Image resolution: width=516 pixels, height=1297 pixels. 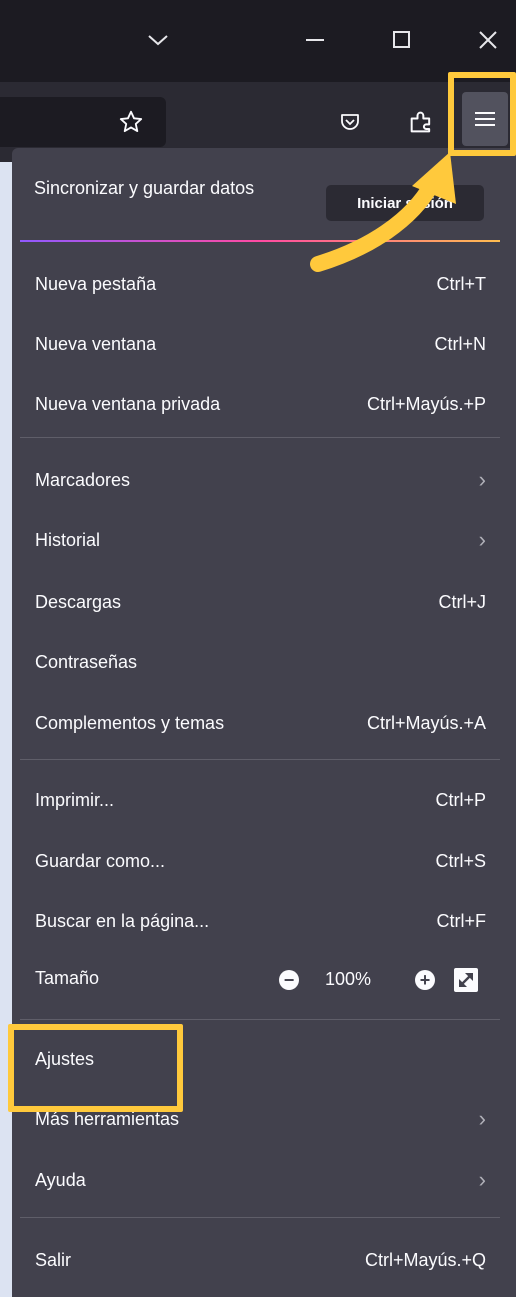 I want to click on menu-item-label: Contraseñas, so click(x=86, y=661).